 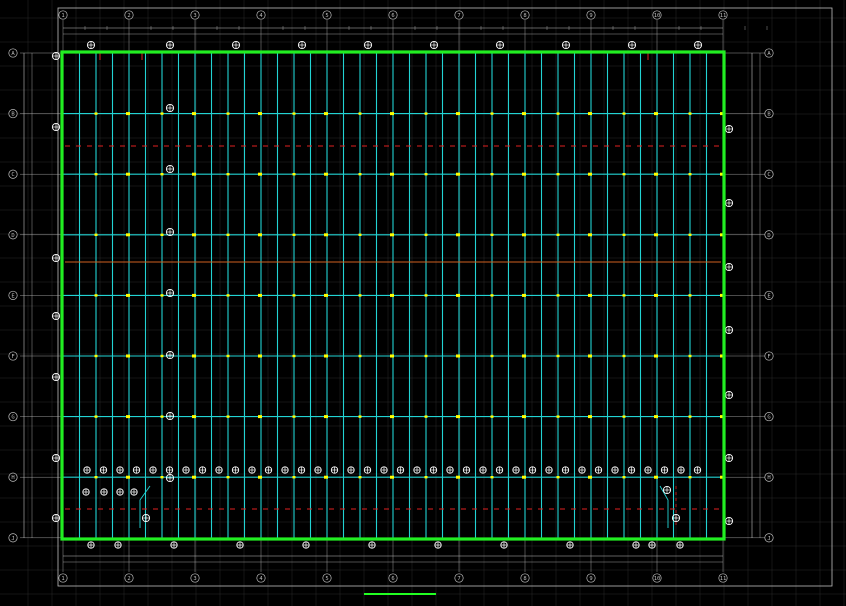 I want to click on axis-bubble-left-label: J, so click(x=12, y=539).